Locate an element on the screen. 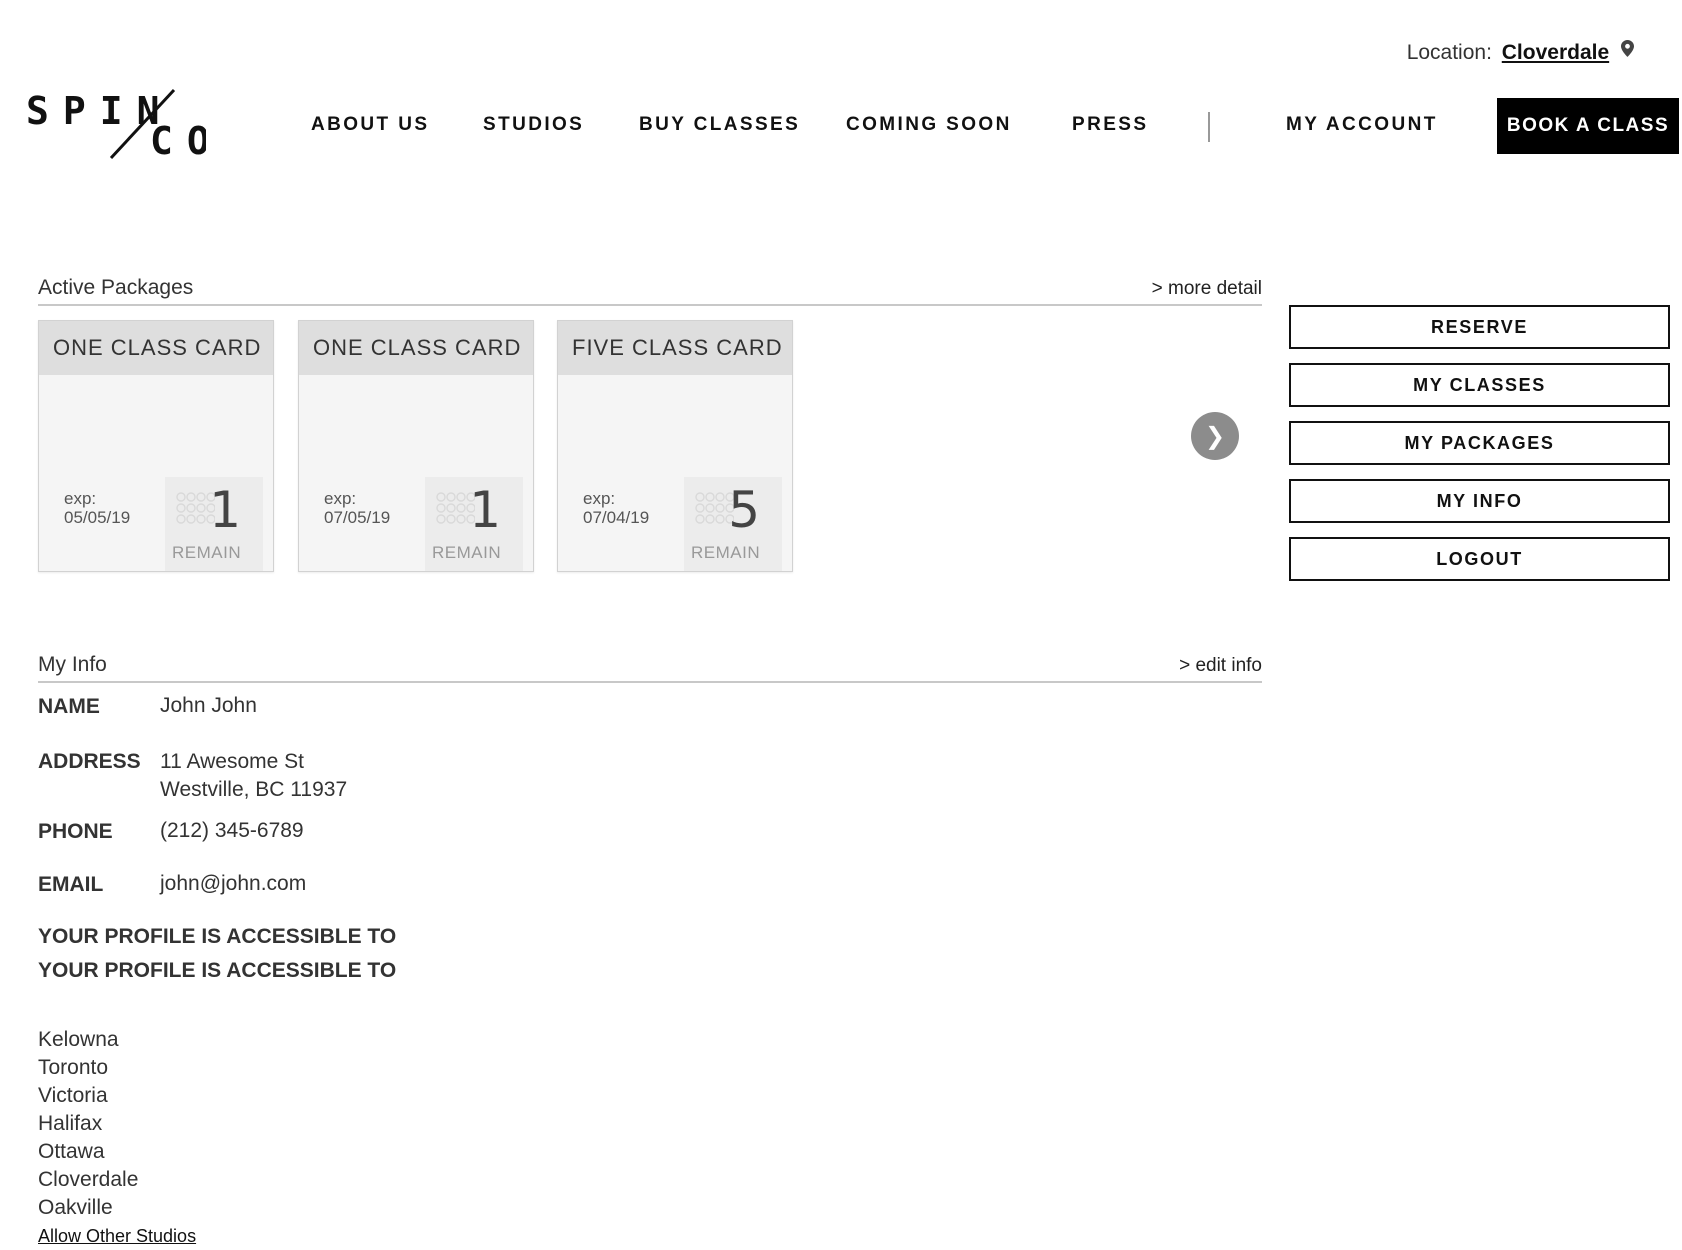 The image size is (1682, 1250). remaining-box: 5 REMAIN is located at coordinates (733, 524).